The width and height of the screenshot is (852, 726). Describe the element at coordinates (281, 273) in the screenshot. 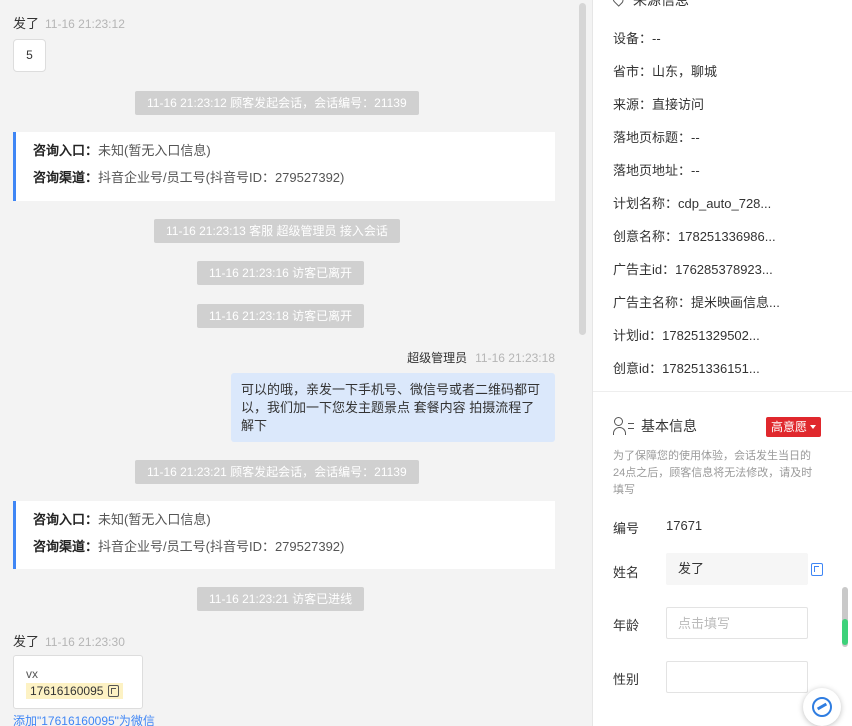

I see `system-notice: 11-16 21:23:16 访客已离开` at that location.